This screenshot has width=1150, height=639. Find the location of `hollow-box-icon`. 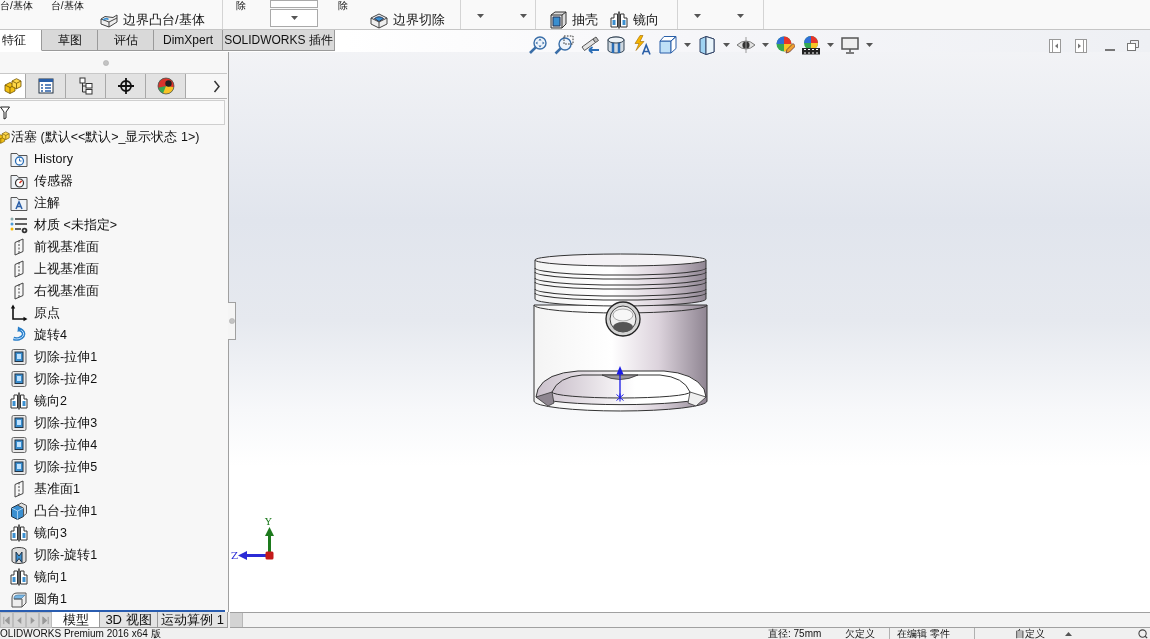

hollow-box-icon is located at coordinates (558, 20).